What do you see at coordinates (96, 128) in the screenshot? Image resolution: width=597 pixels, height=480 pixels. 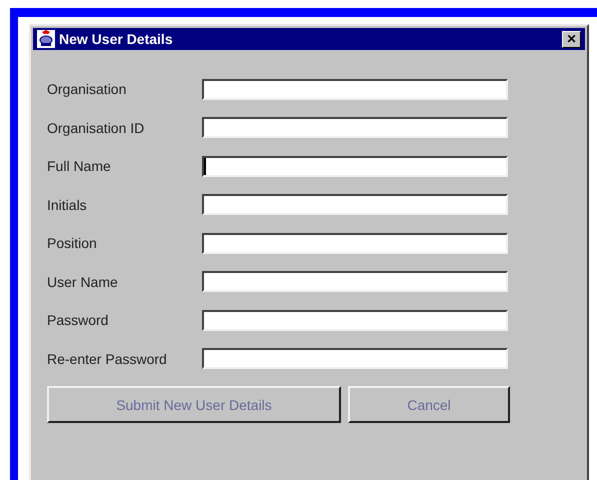 I see `field-label: Organisation ID` at bounding box center [96, 128].